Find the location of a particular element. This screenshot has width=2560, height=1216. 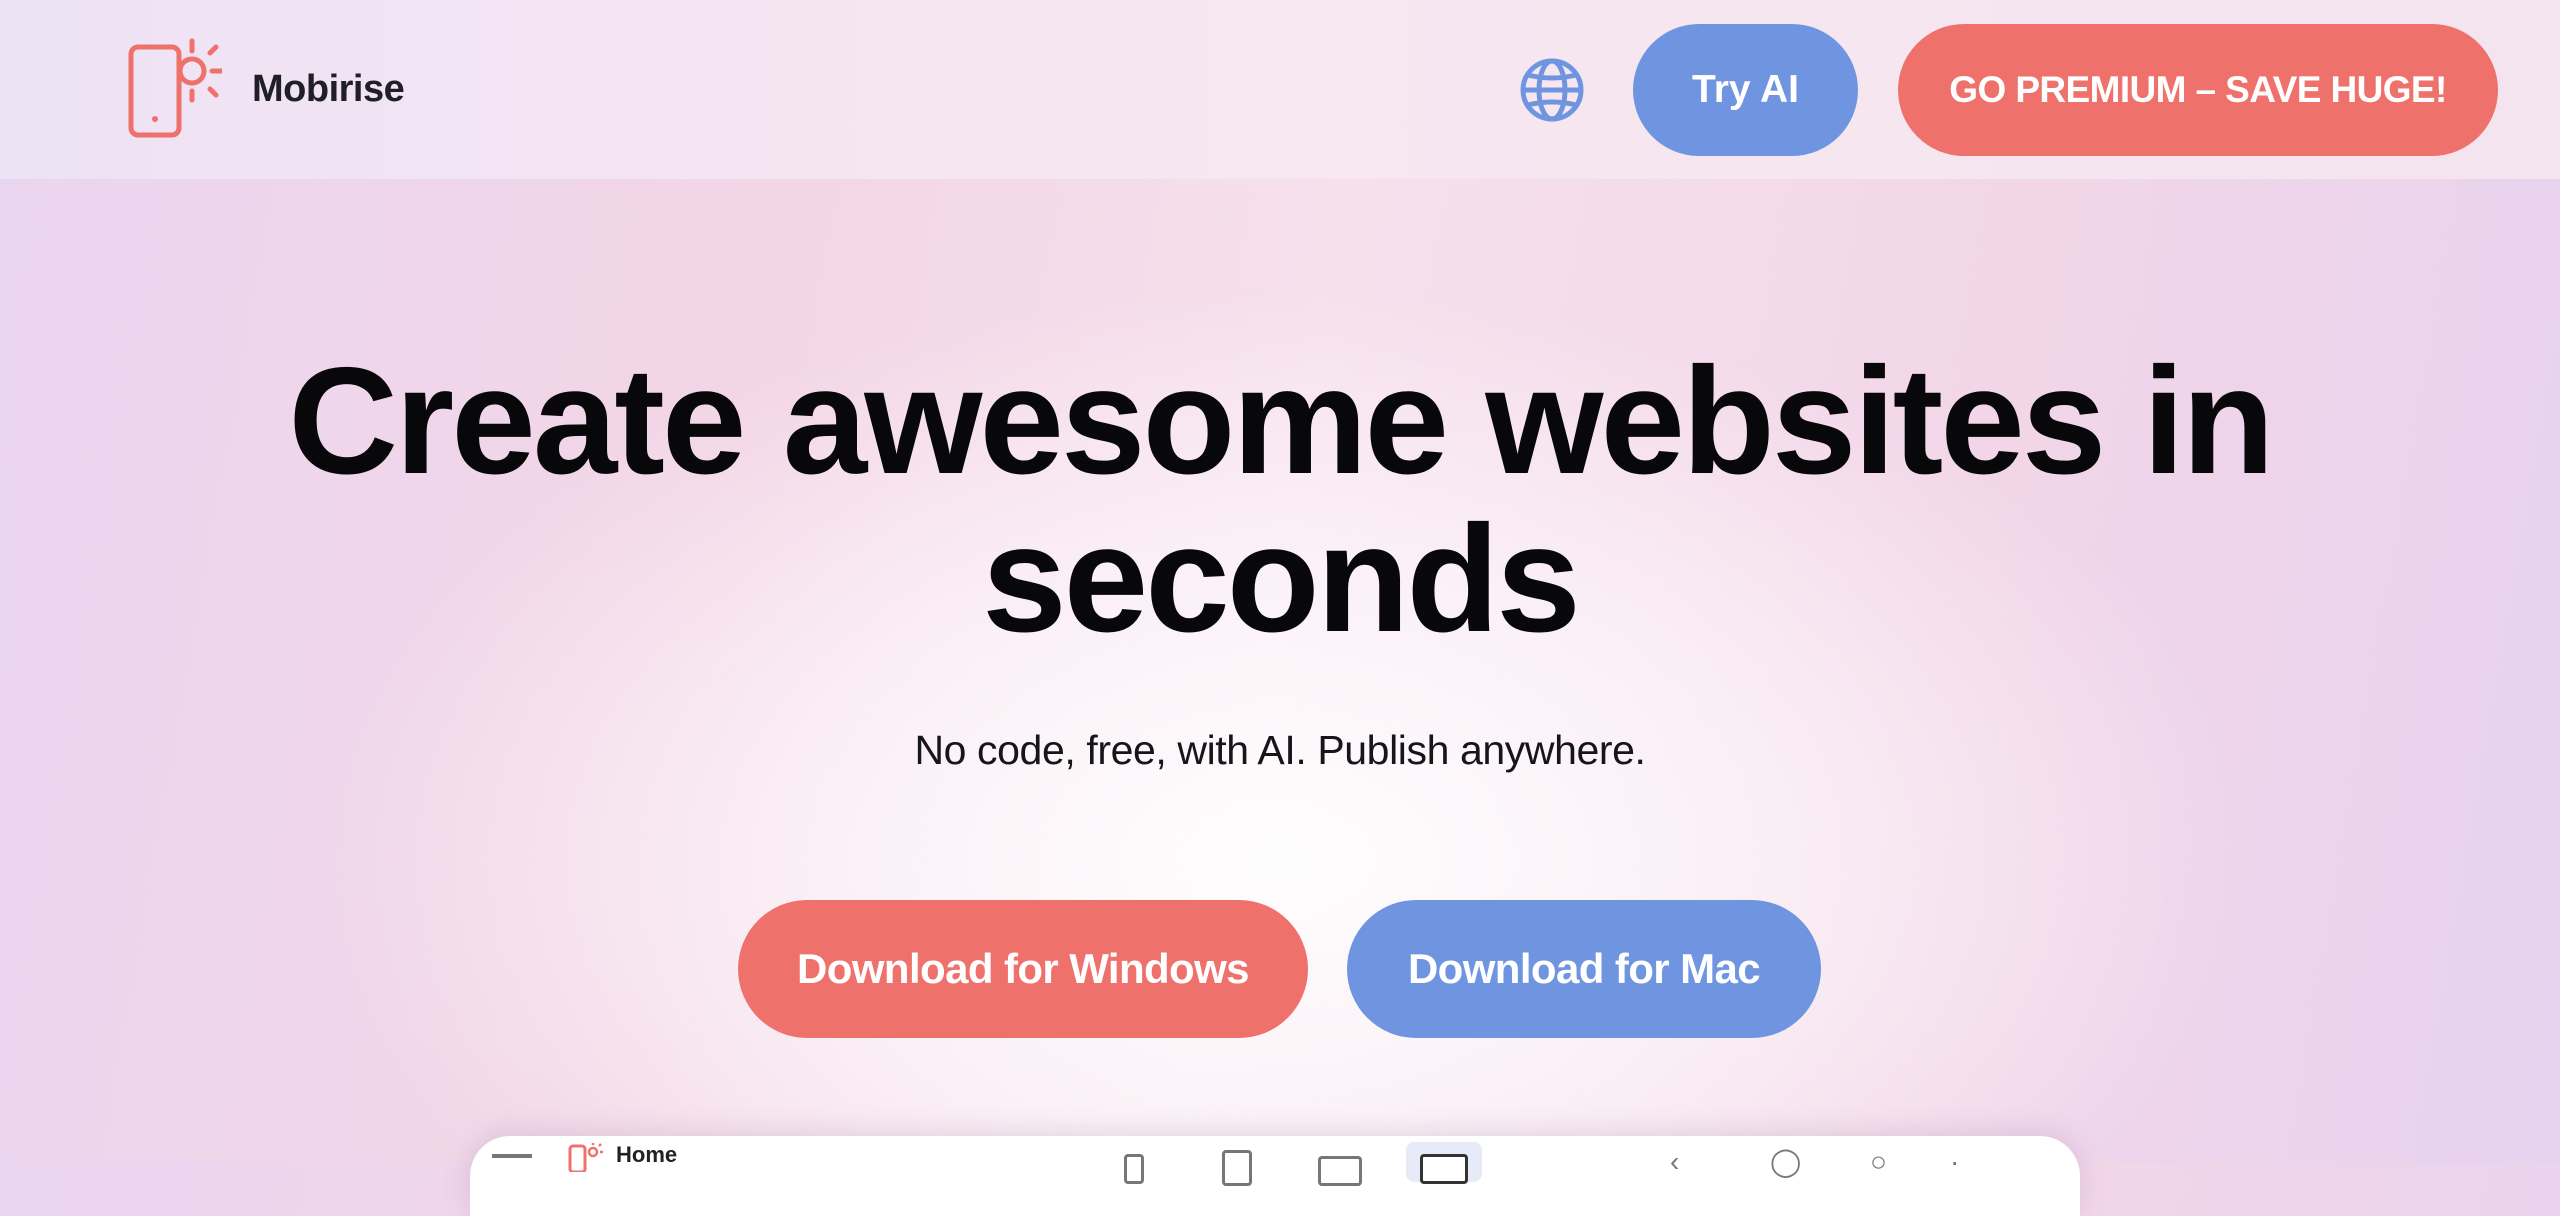

hamburger-menu-icon is located at coordinates (512, 1156).